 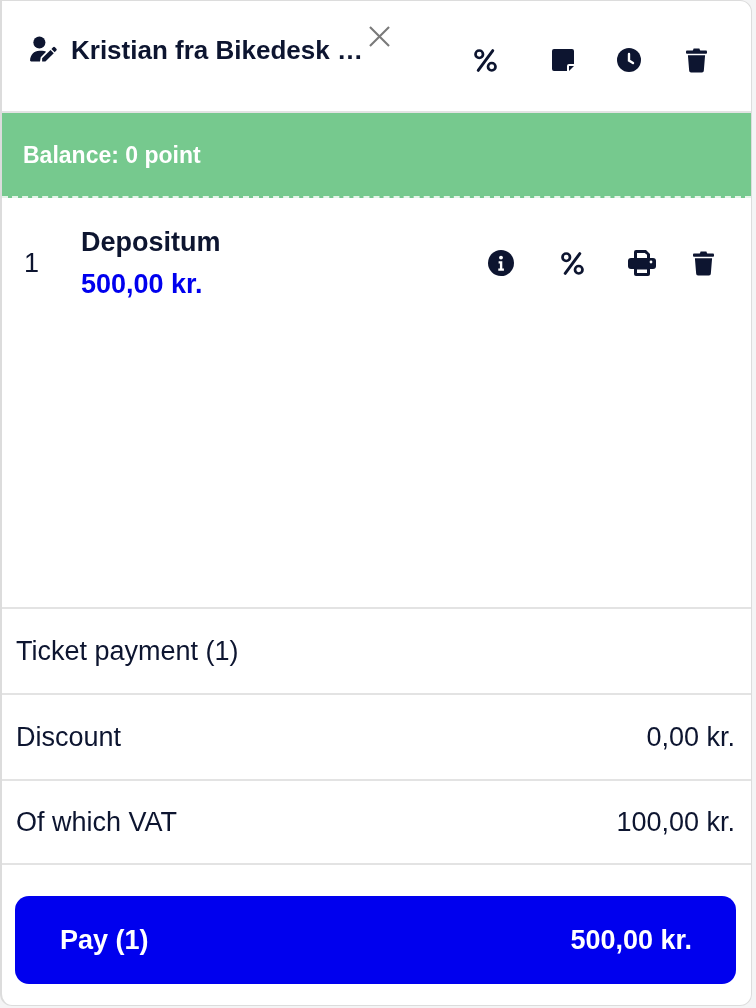 What do you see at coordinates (112, 154) in the screenshot?
I see `balance-text: Balance: 0 point` at bounding box center [112, 154].